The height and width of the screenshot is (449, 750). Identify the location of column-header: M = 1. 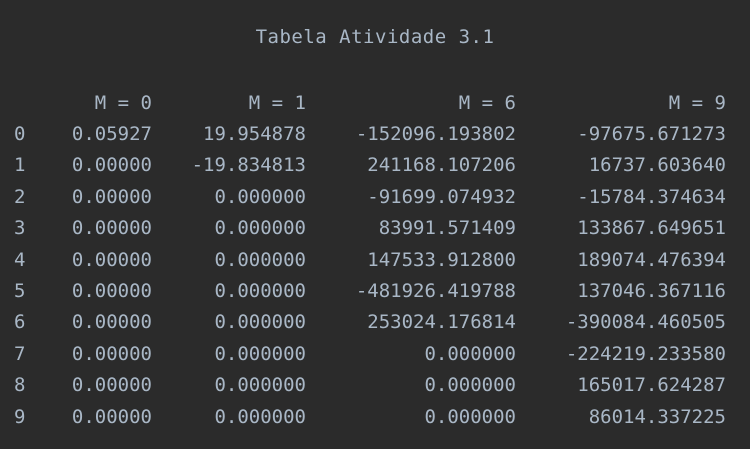
(277, 102).